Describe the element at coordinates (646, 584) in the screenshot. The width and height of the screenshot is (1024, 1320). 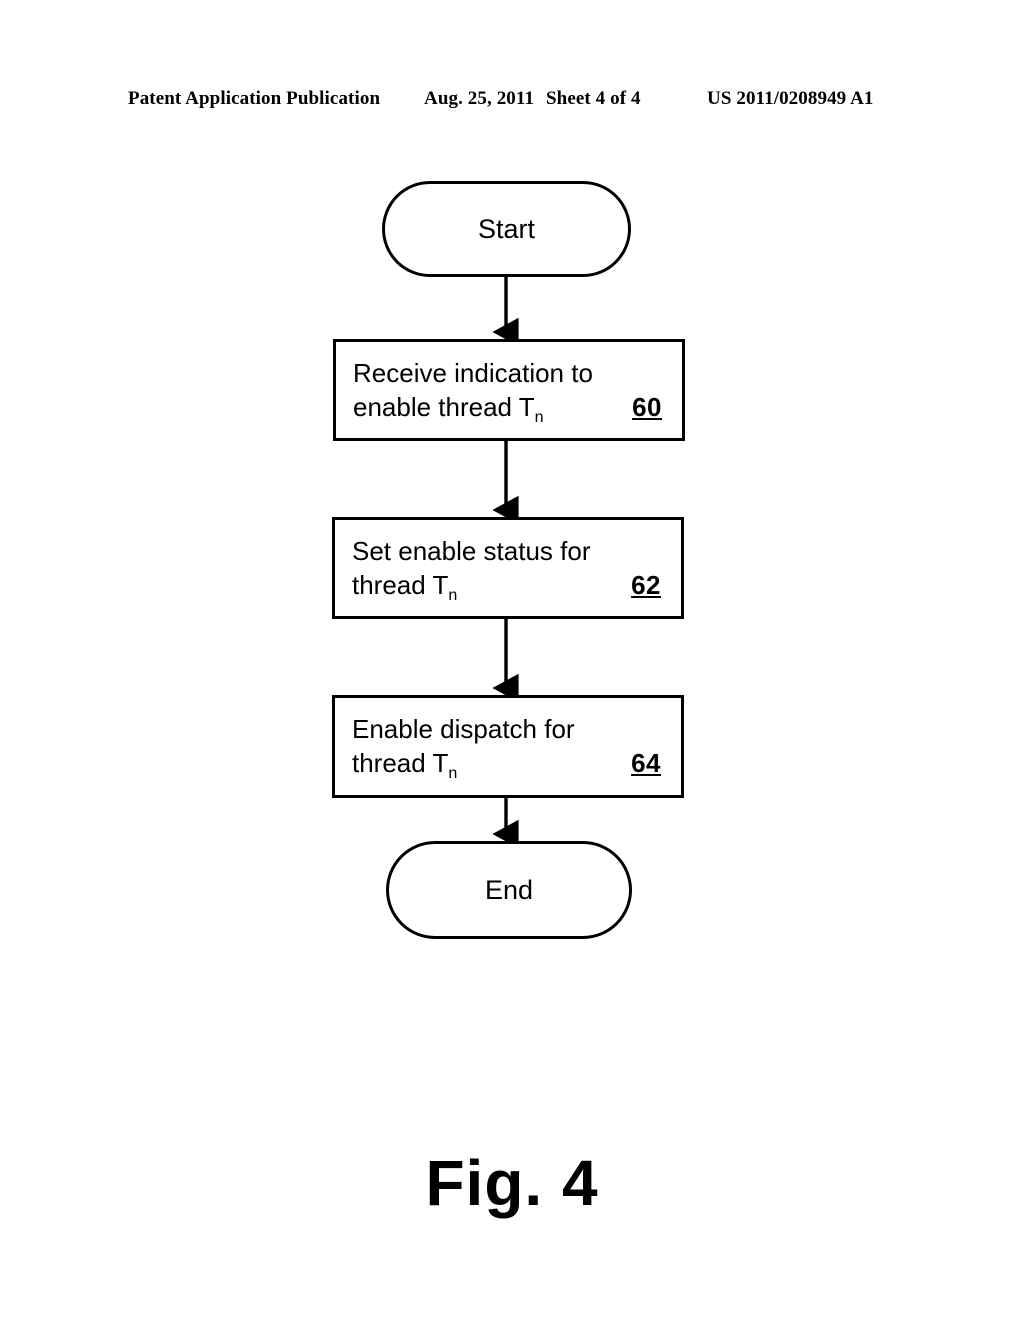
I see `node-step62-reference-numeral: 62` at that location.